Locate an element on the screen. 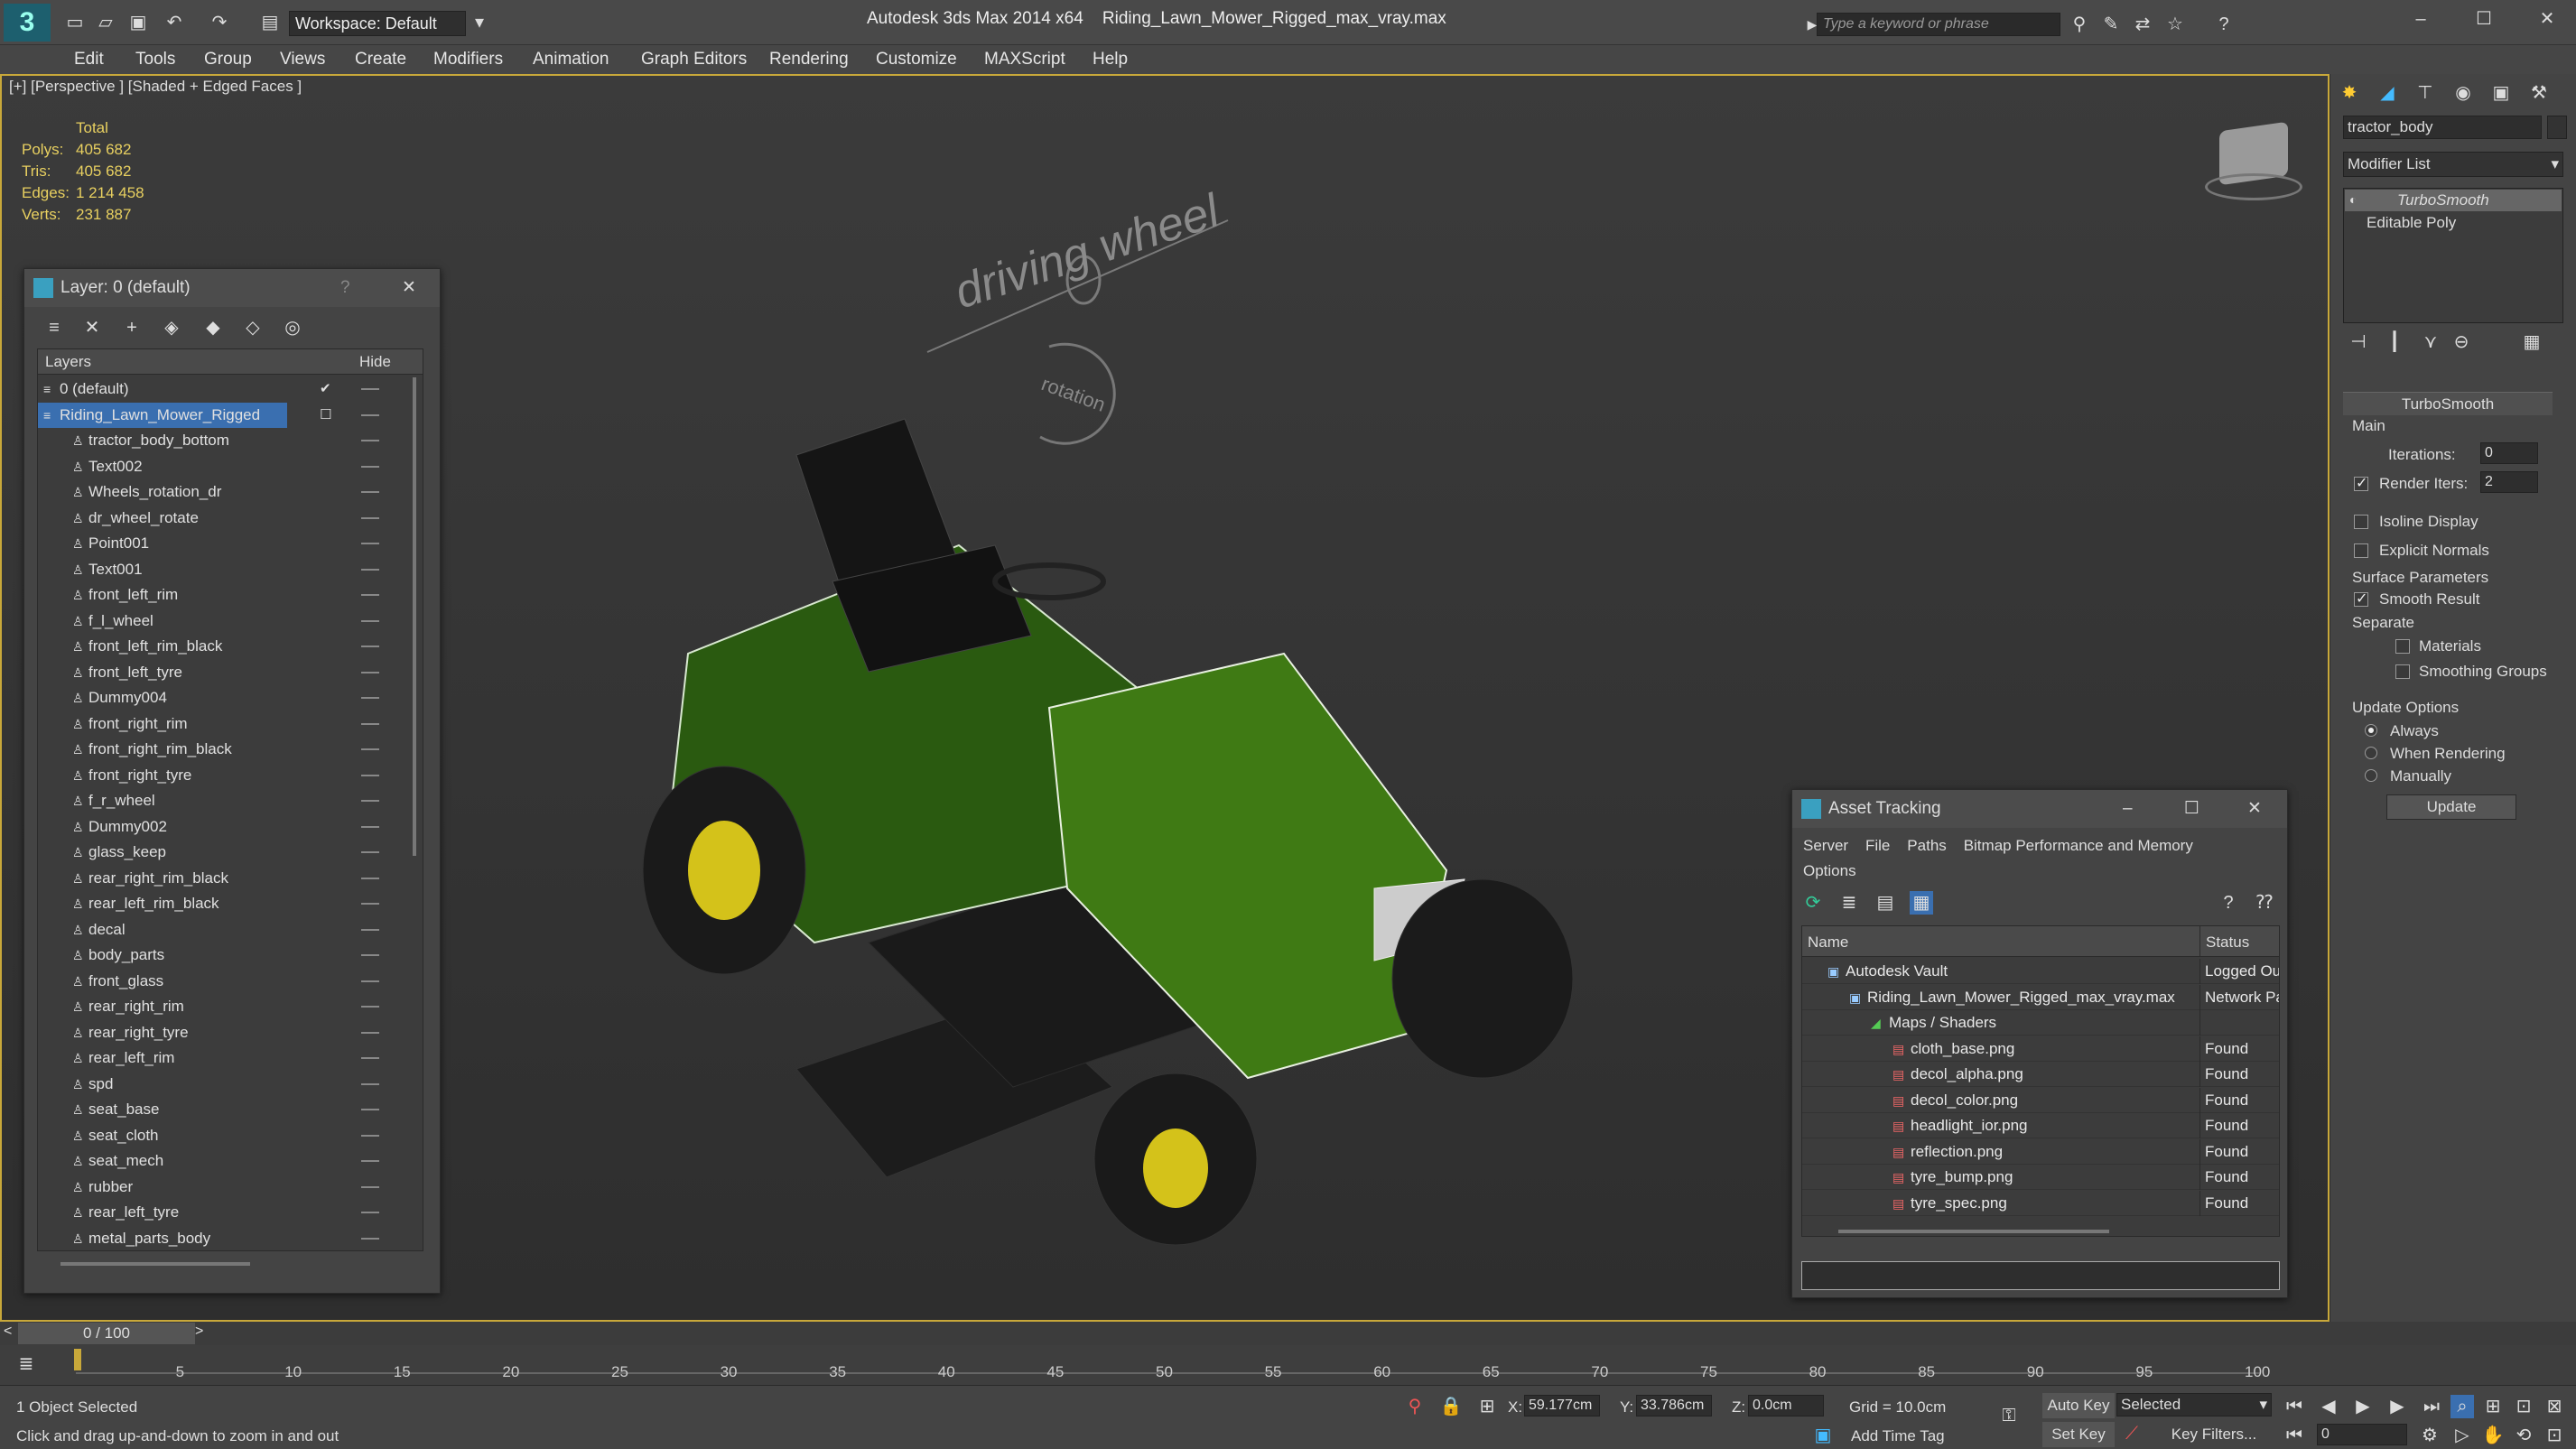 The width and height of the screenshot is (2576, 1449). x-coordinate-field: 59.177cm is located at coordinates (1562, 1405).